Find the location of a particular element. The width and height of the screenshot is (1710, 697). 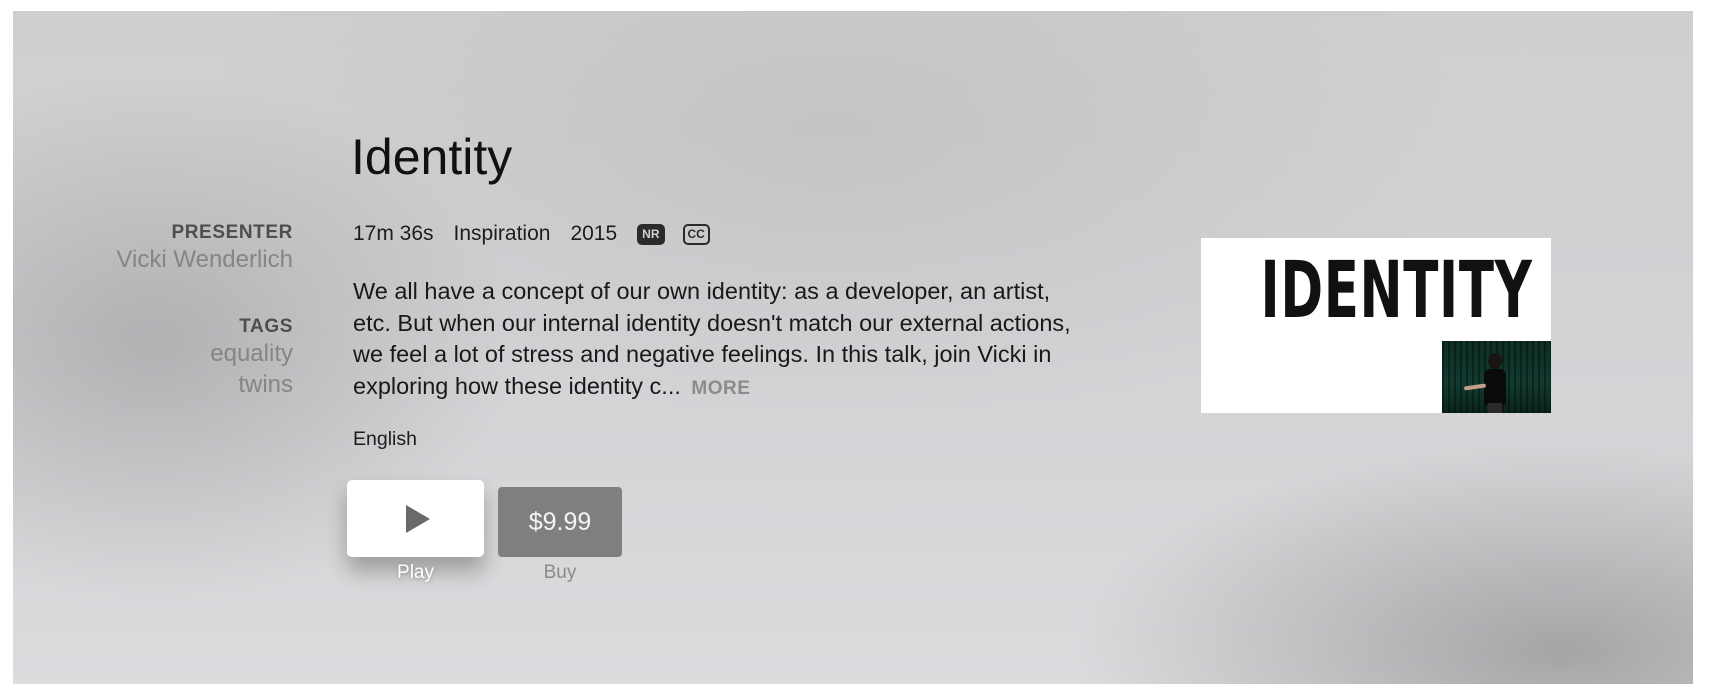

tag-item: twins is located at coordinates (265, 384).